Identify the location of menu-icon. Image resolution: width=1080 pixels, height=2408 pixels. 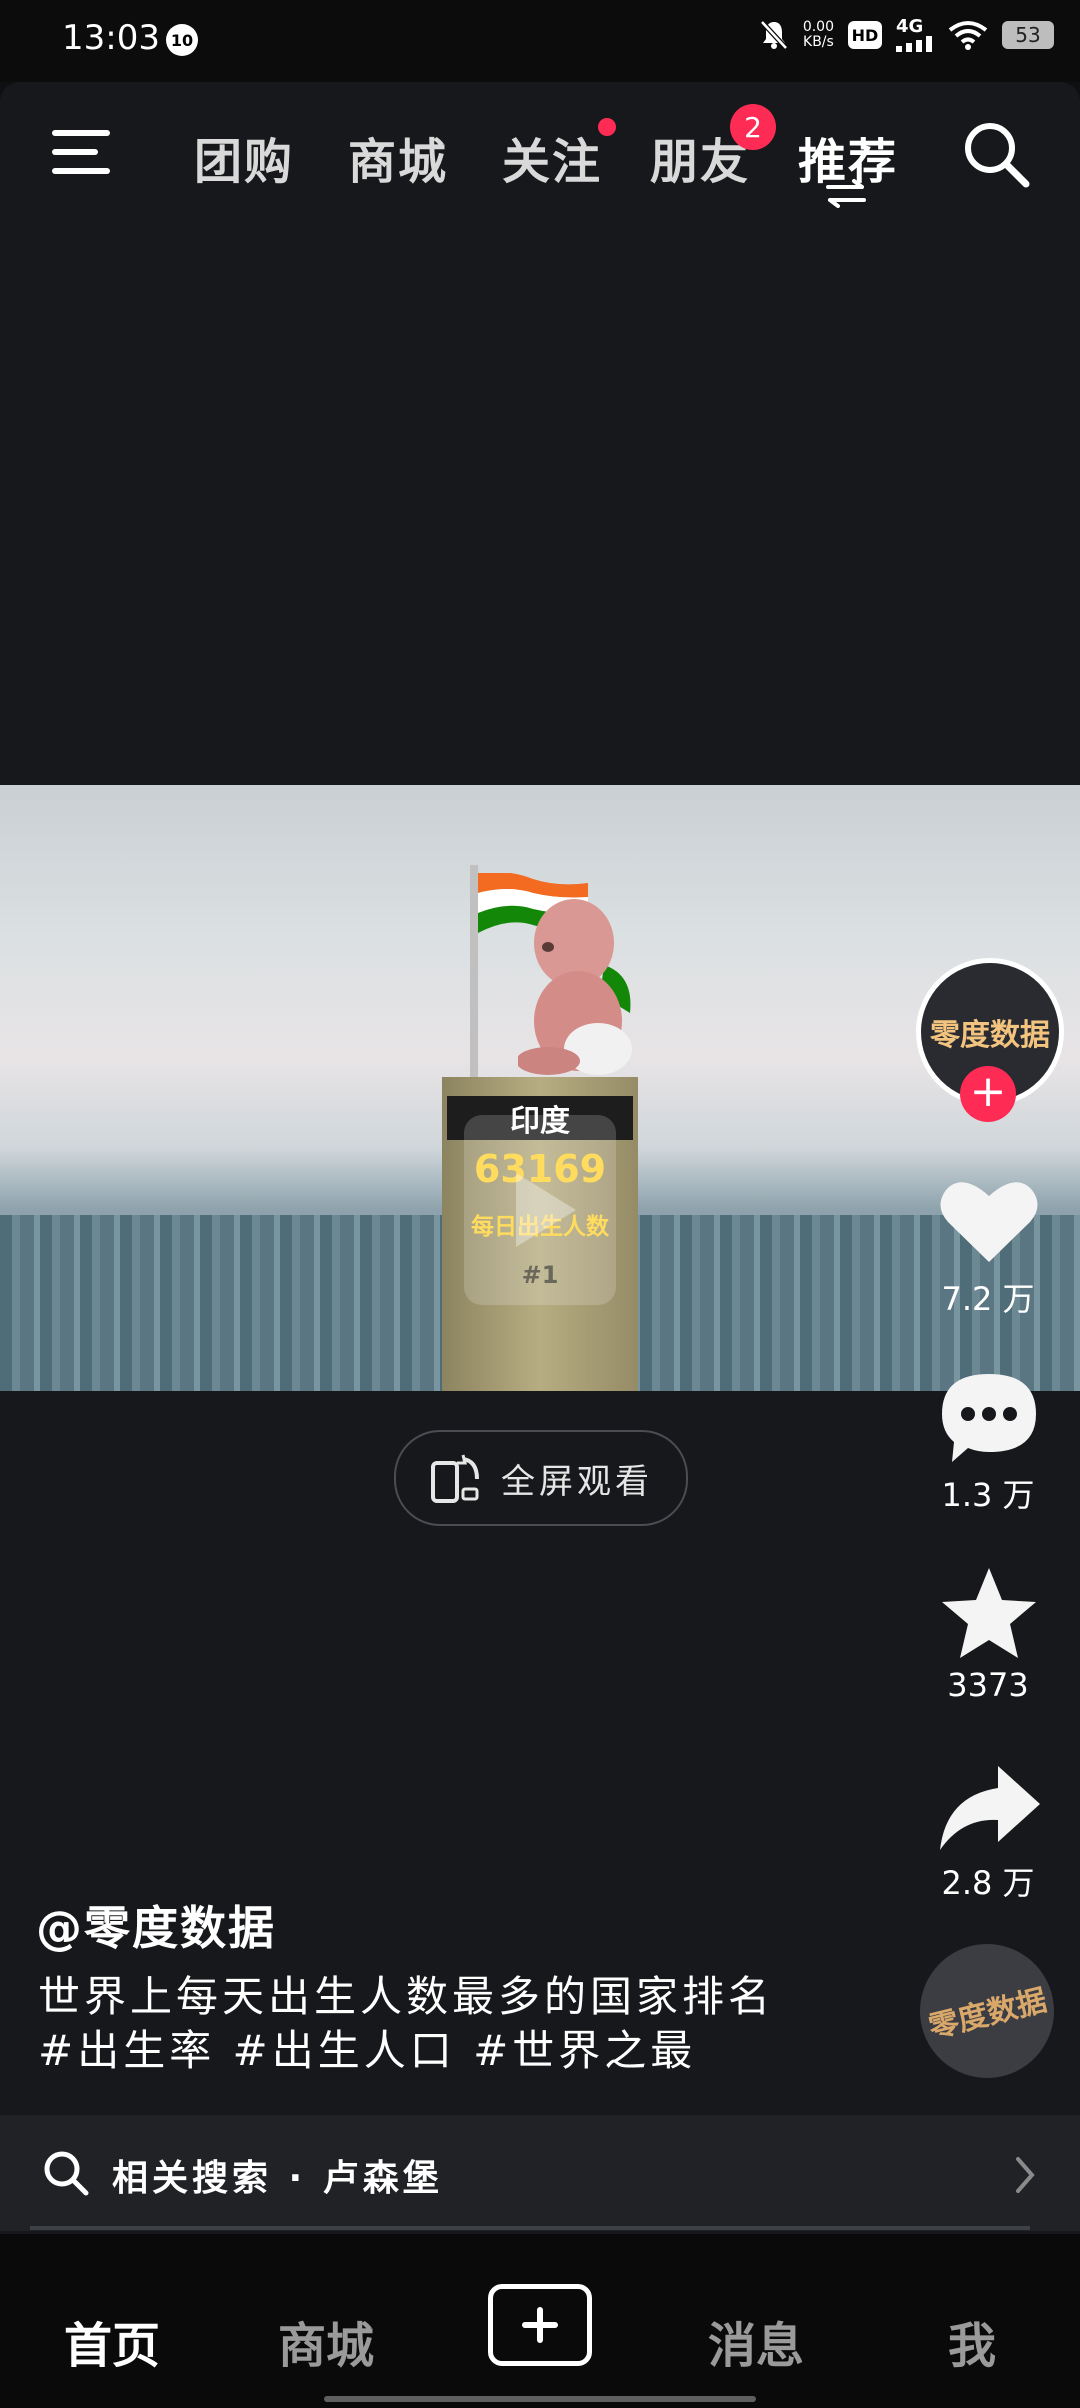
(81, 152).